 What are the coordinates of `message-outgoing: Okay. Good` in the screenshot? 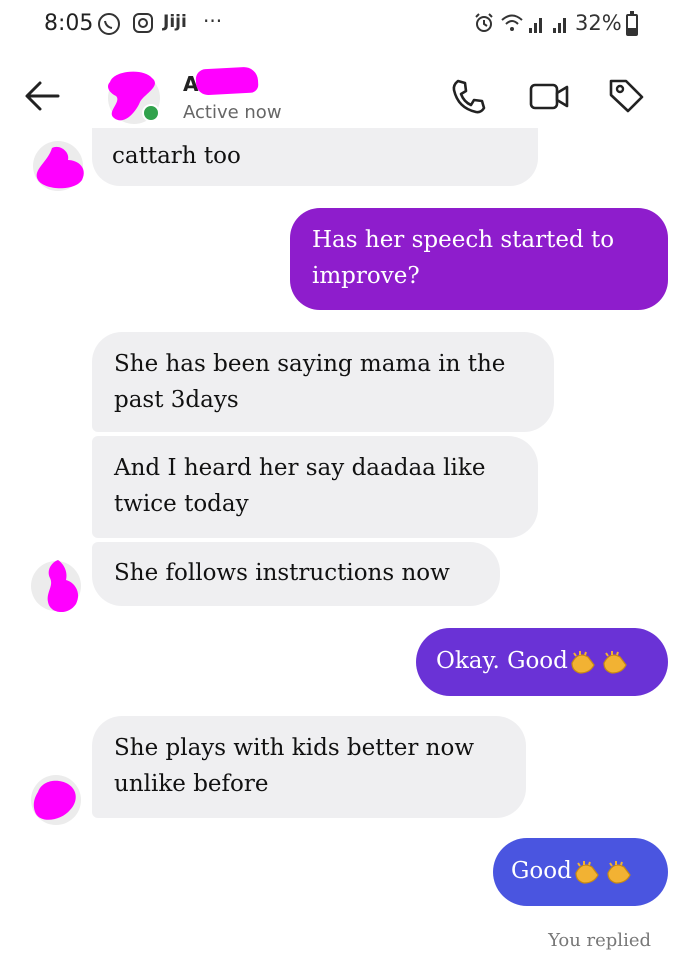 It's located at (542, 662).